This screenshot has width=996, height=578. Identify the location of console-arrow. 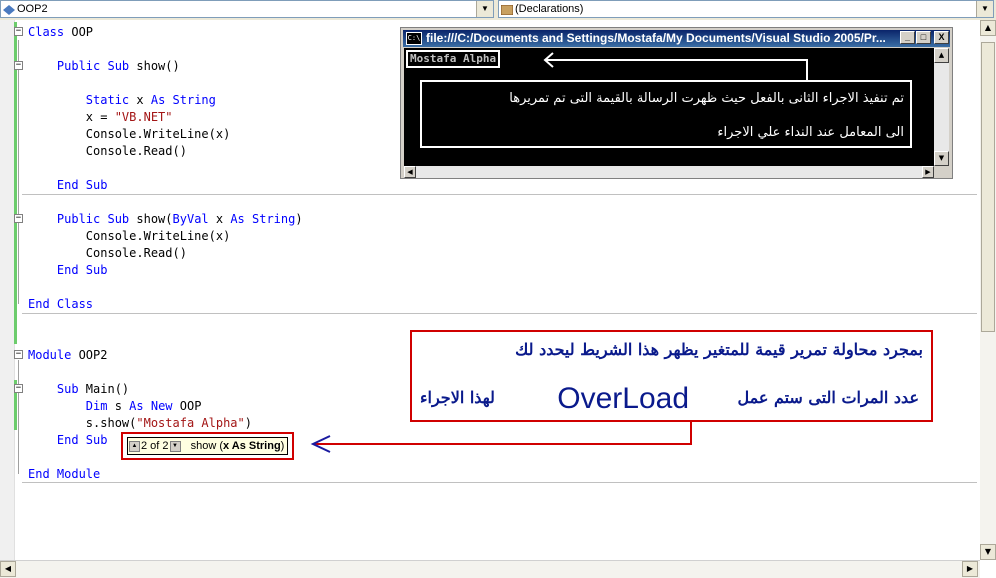
(676, 69).